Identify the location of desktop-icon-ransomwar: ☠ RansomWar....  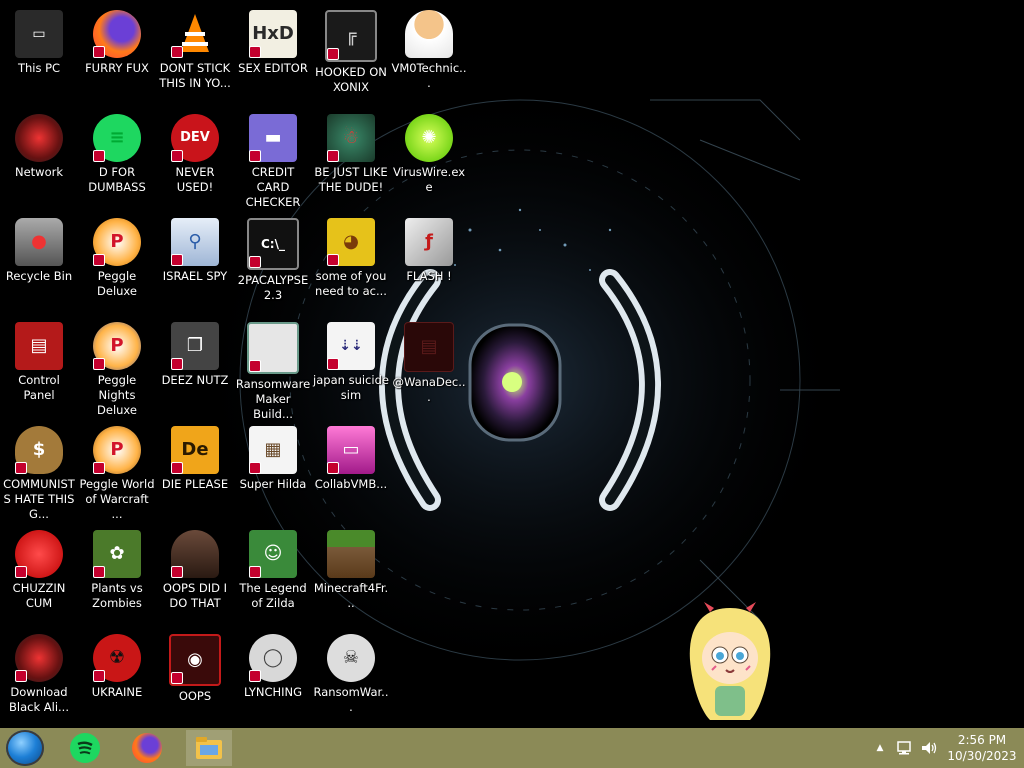
(351, 678).